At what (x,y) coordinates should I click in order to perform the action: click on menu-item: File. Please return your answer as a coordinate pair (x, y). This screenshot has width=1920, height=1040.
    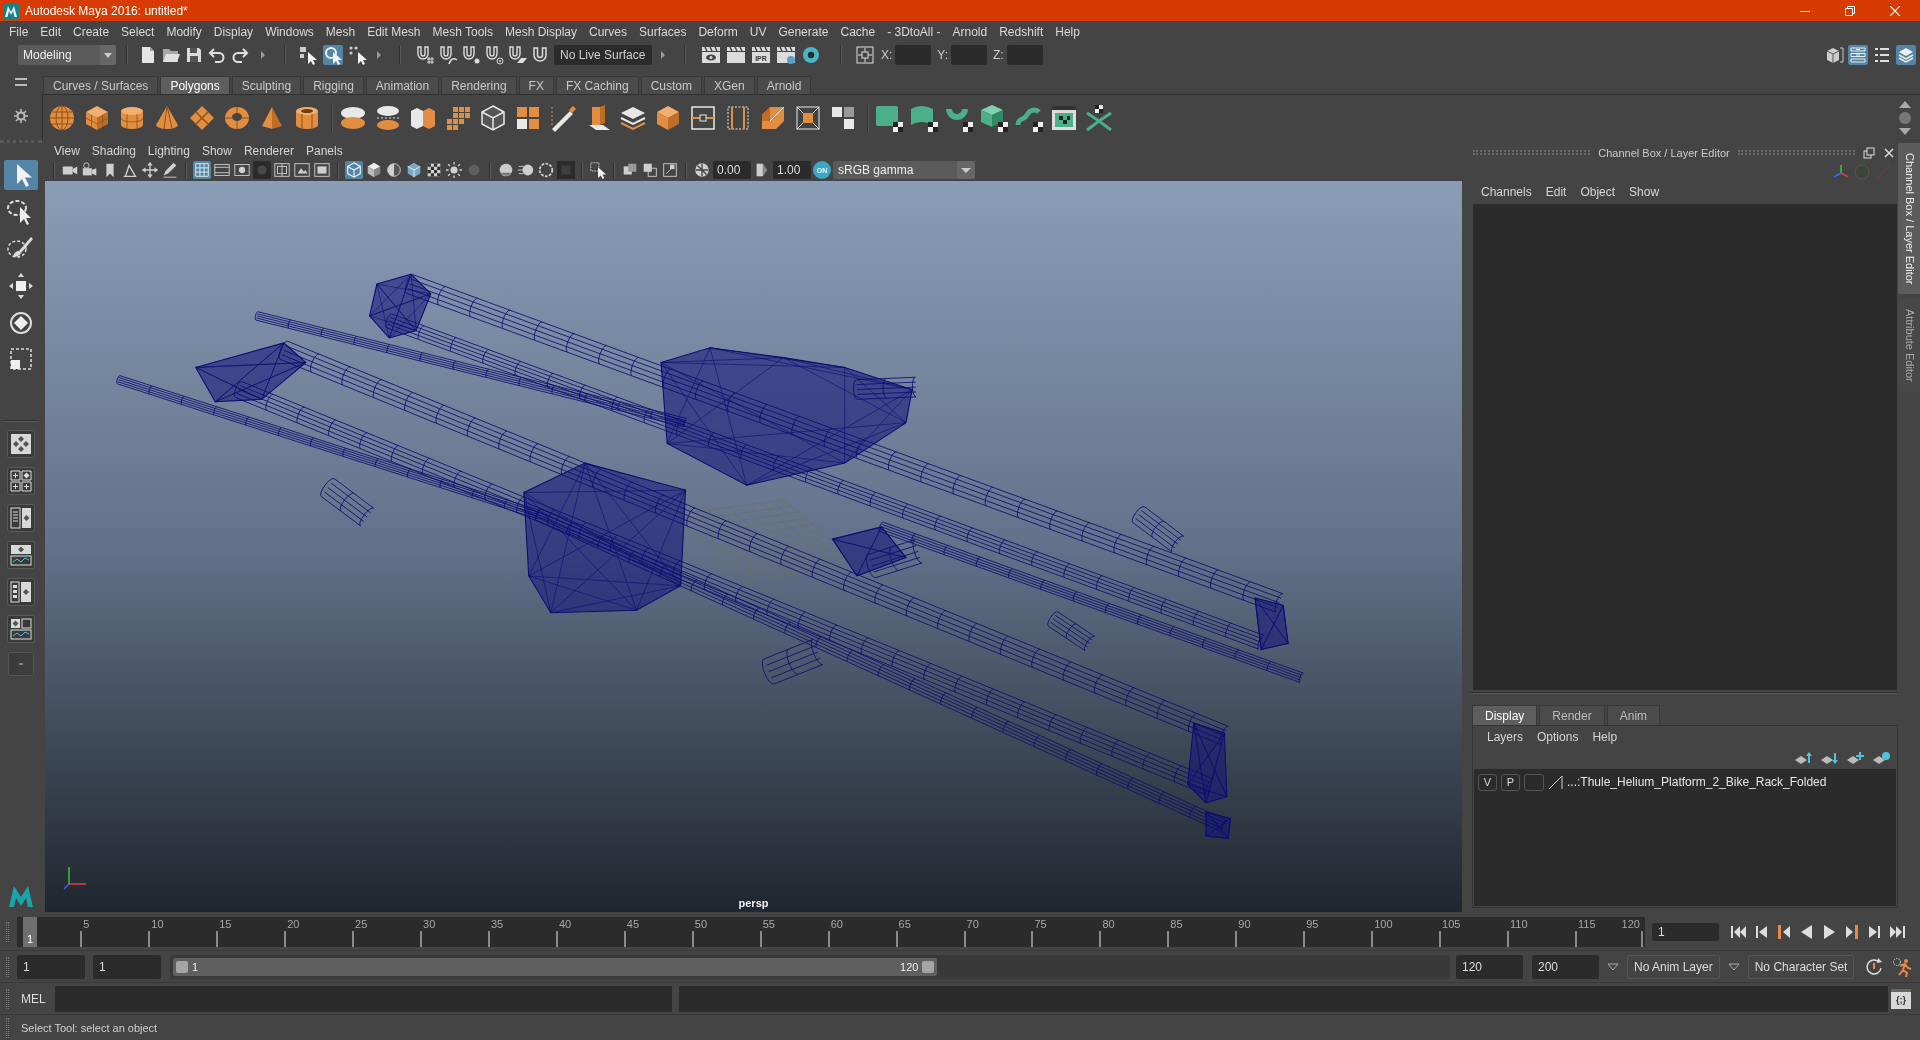
    Looking at the image, I should click on (19, 32).